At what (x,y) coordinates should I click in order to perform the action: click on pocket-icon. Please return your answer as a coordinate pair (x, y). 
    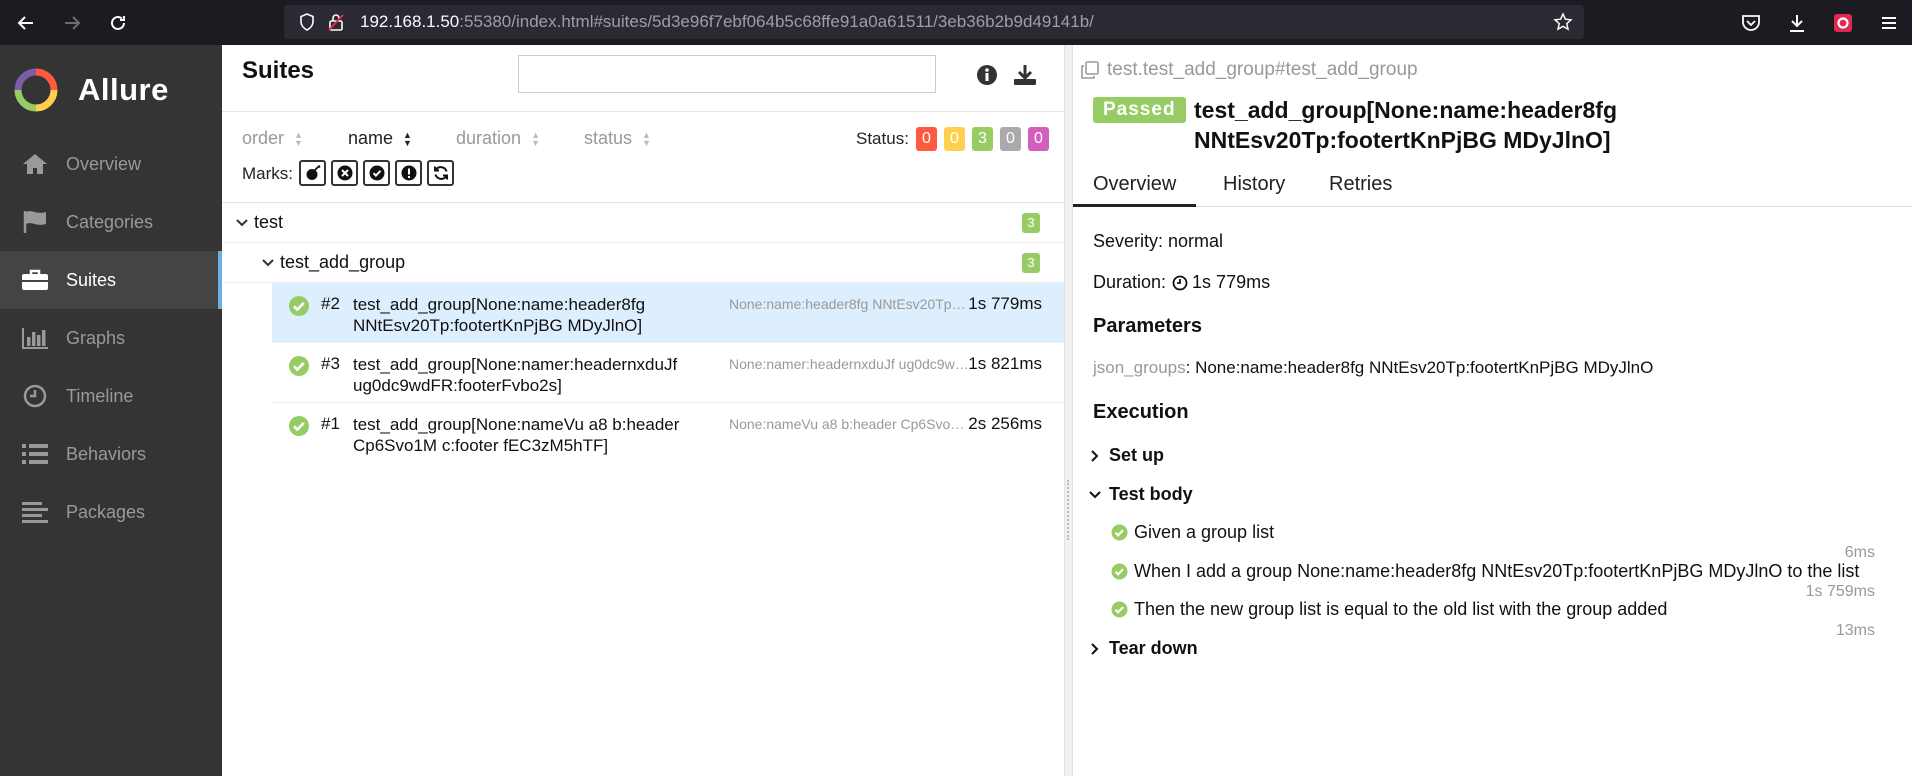
    Looking at the image, I should click on (1751, 22).